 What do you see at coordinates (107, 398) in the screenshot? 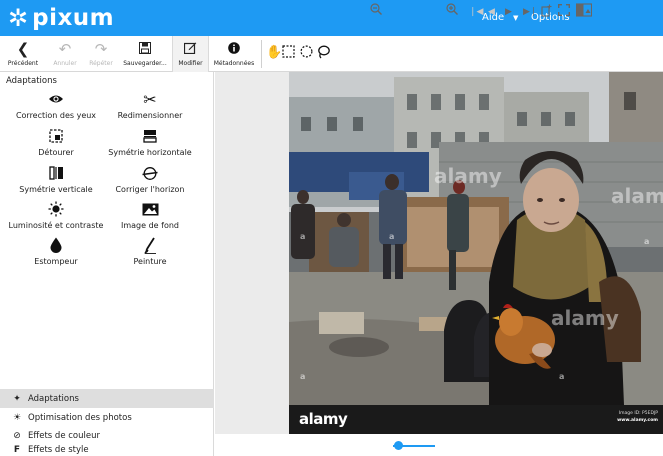
I see `category-adaptations: ✦ Adaptations` at bounding box center [107, 398].